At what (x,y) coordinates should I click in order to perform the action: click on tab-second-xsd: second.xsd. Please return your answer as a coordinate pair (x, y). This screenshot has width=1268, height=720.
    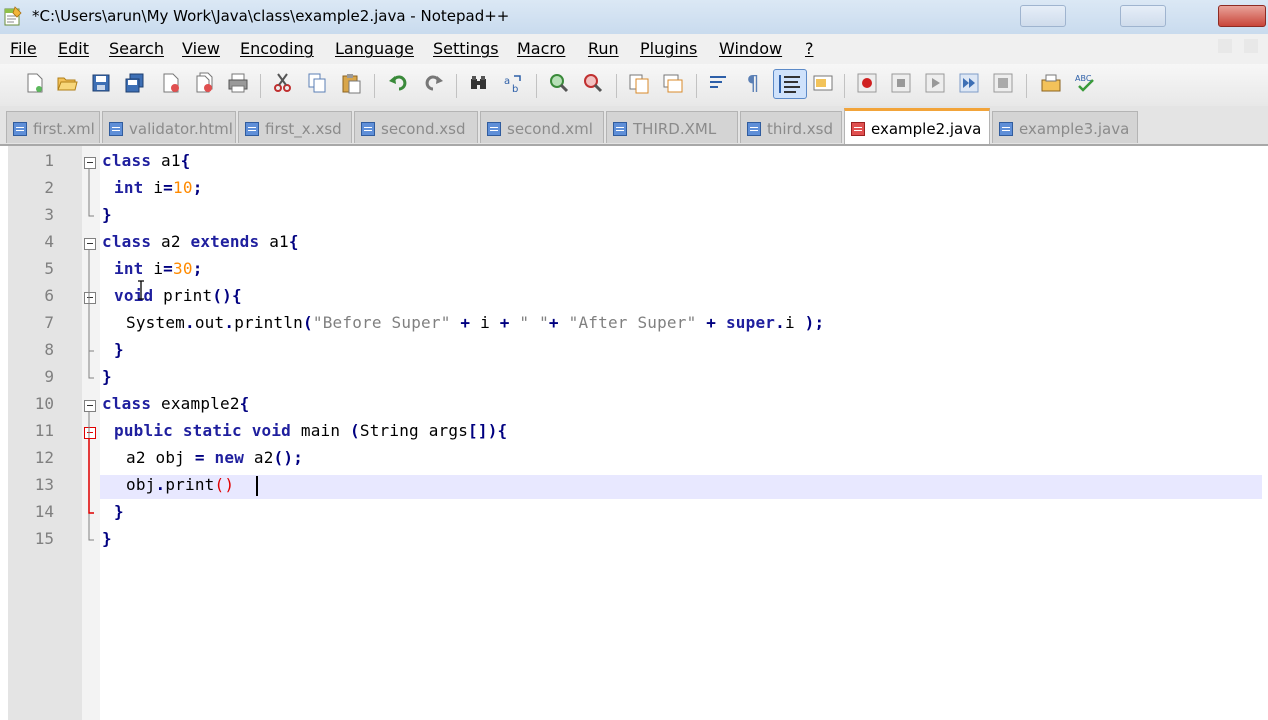
    Looking at the image, I should click on (416, 127).